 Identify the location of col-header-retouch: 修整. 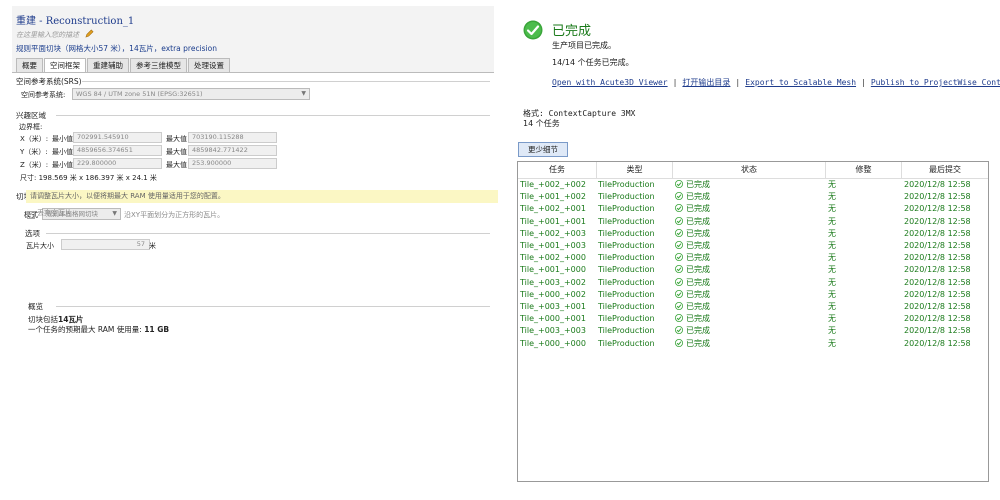
(864, 170).